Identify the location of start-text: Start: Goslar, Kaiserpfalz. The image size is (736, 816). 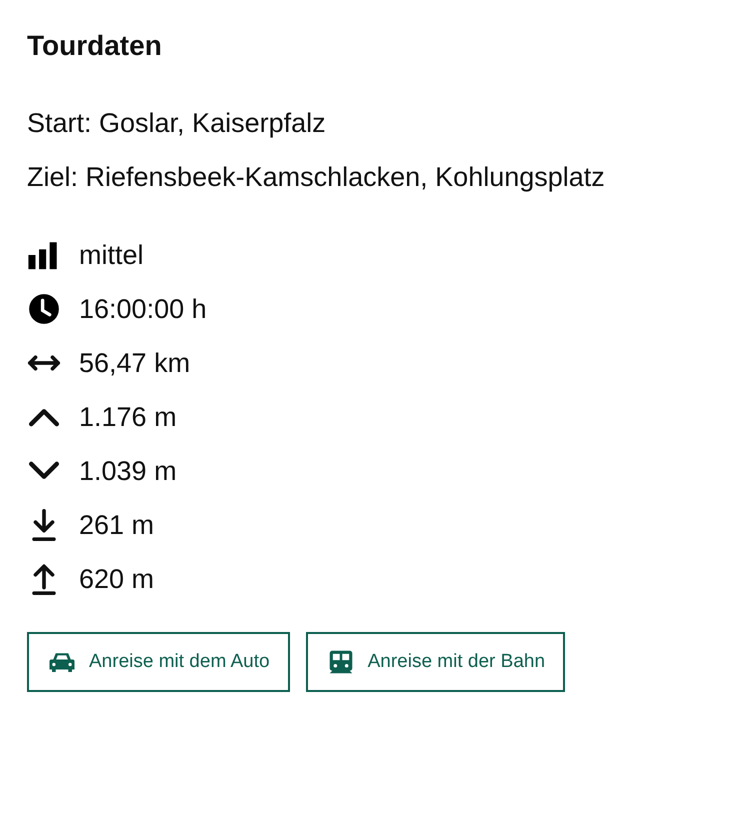
(177, 123).